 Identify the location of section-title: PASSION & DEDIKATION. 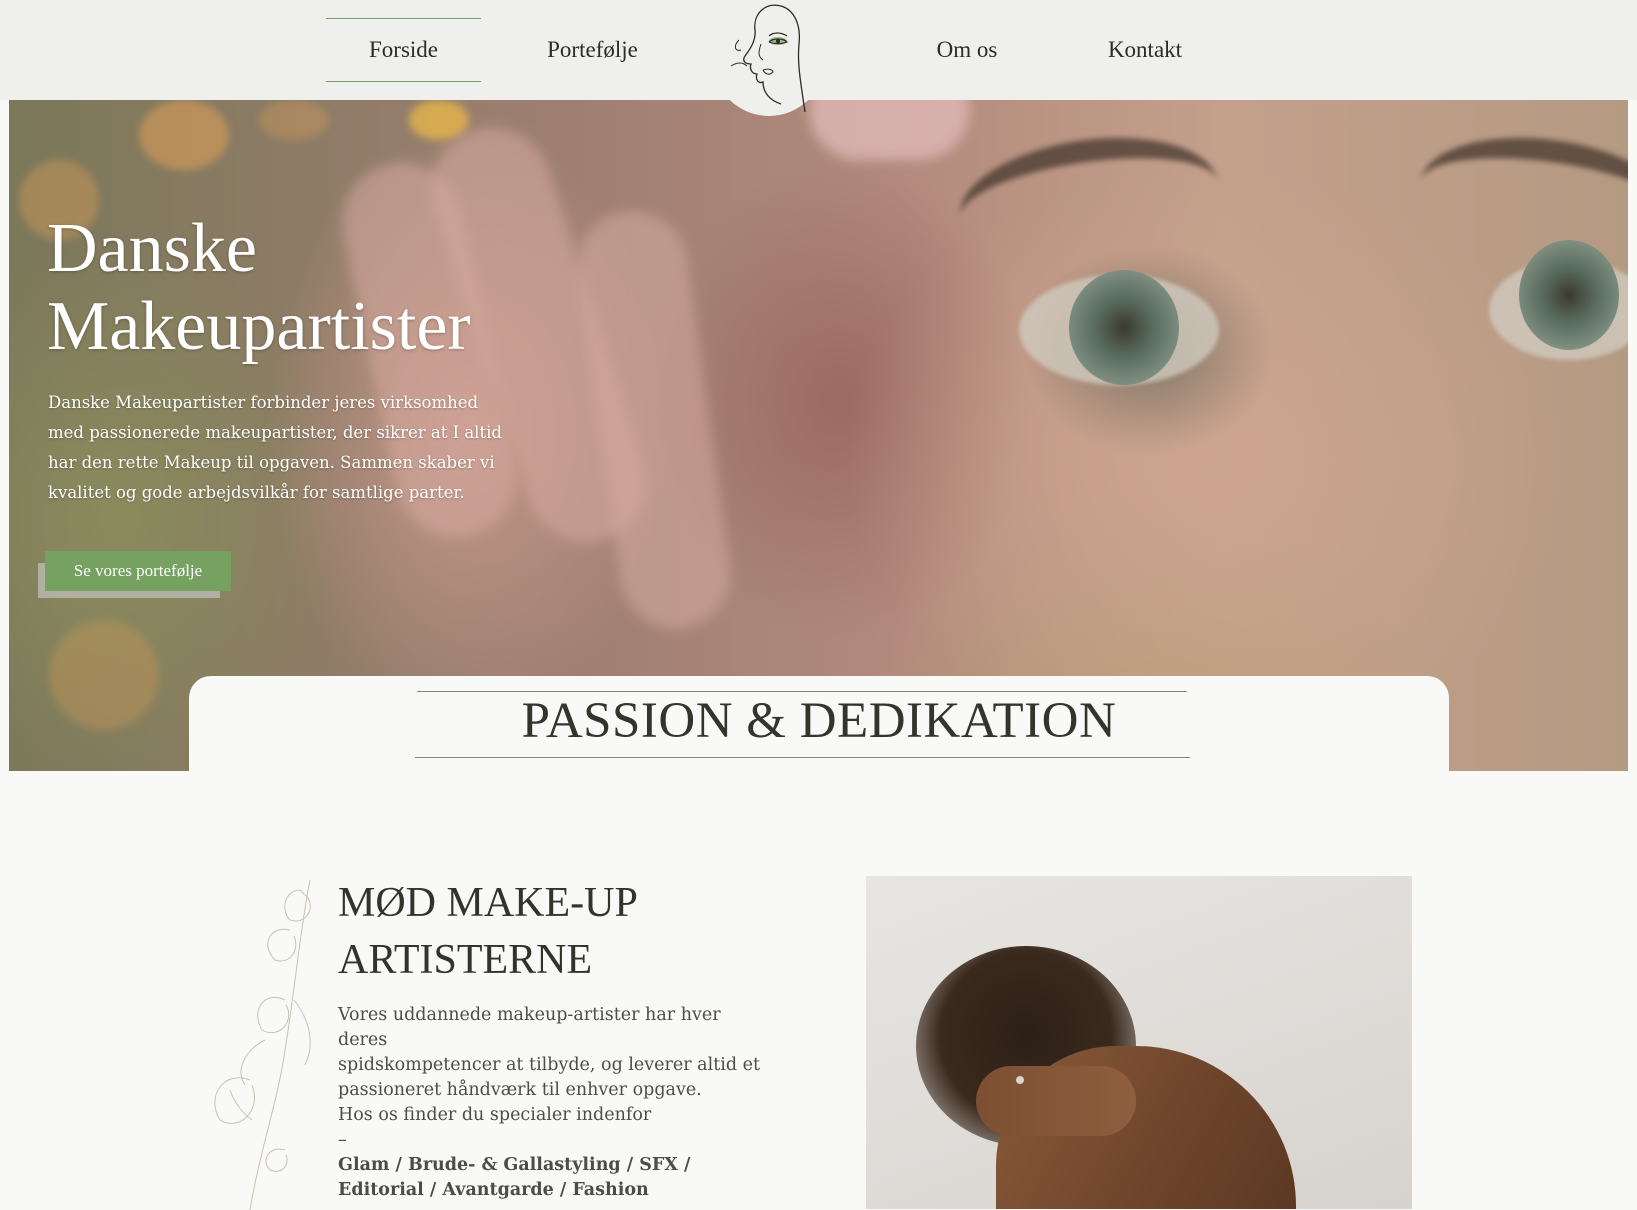
(819, 721).